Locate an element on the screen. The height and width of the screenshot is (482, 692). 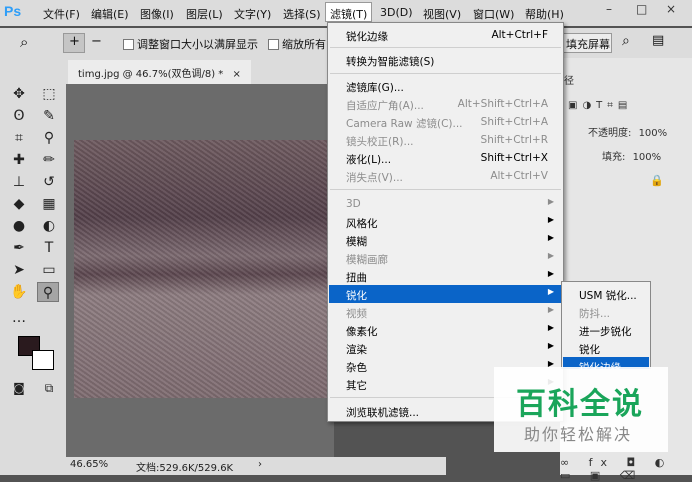
menu-file: 文件(F) is located at coordinates (61, 14).